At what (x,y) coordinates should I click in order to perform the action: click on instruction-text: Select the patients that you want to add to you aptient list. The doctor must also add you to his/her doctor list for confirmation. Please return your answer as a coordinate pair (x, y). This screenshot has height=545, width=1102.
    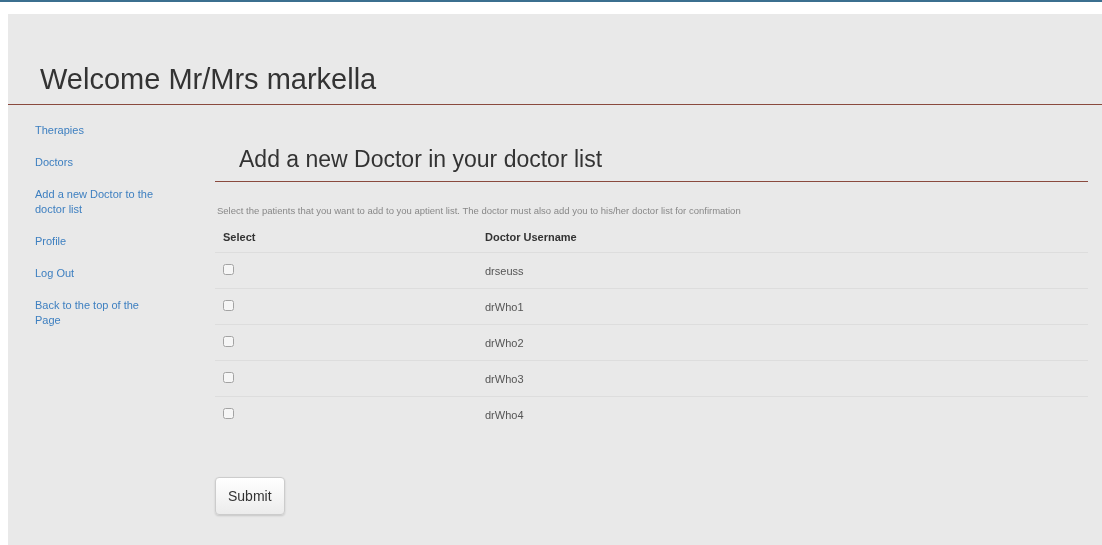
    Looking at the image, I should click on (479, 210).